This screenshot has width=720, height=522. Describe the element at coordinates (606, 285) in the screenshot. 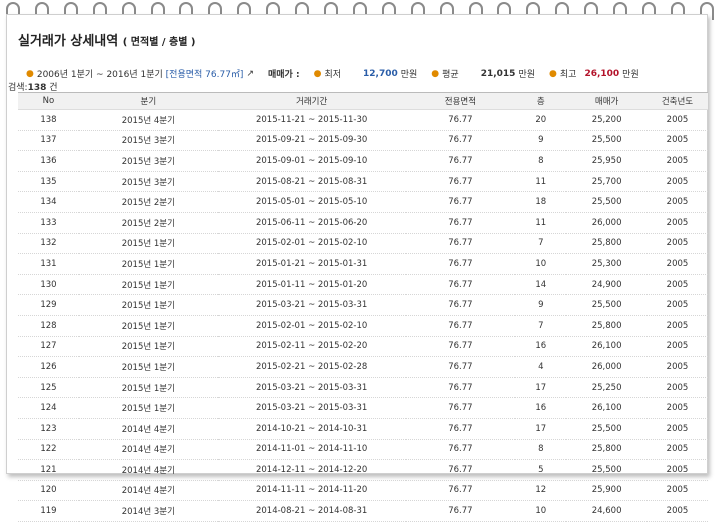

I see `table-cell: 24,900` at that location.